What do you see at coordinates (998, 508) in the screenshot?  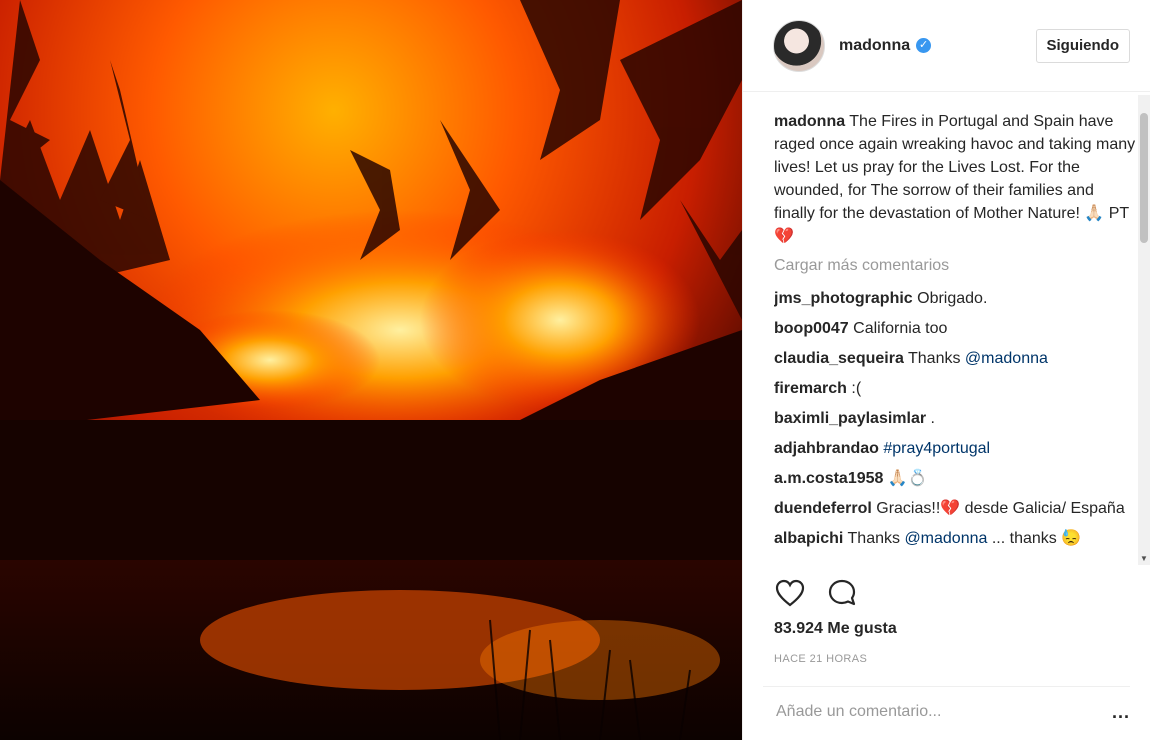 I see `comment-text: Gracias!!💔 desde Galicia/ España` at bounding box center [998, 508].